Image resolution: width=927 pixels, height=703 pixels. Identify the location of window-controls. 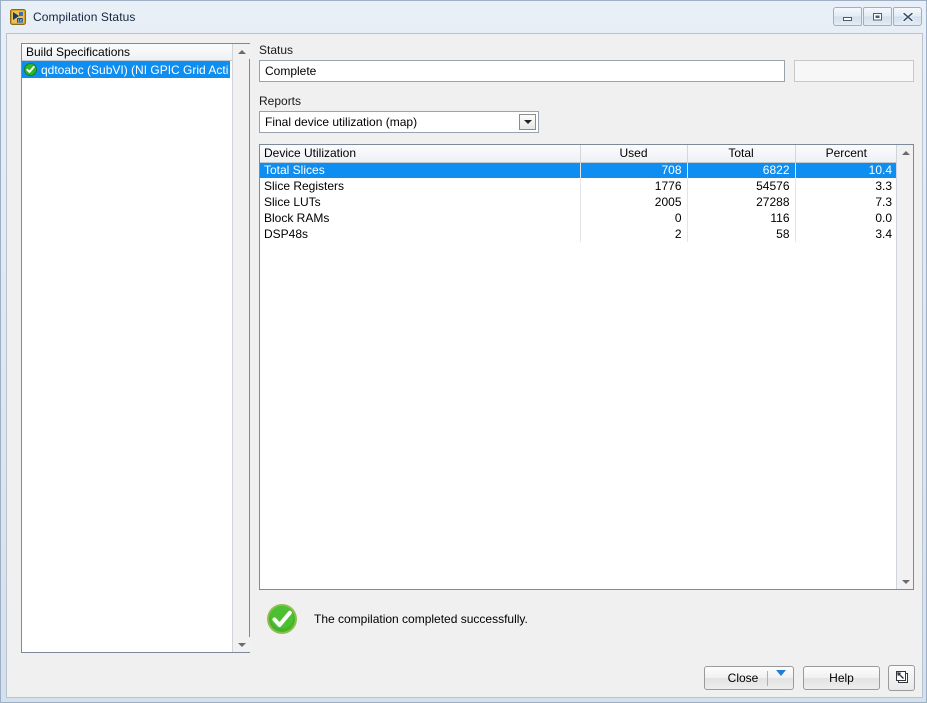
(877, 16).